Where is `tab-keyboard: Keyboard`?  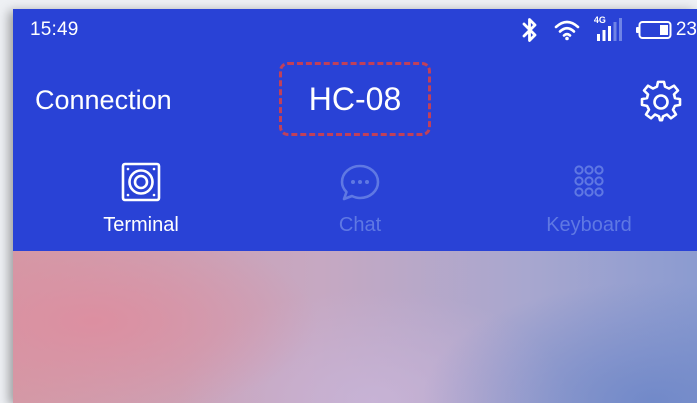
tab-keyboard: Keyboard is located at coordinates (586, 205).